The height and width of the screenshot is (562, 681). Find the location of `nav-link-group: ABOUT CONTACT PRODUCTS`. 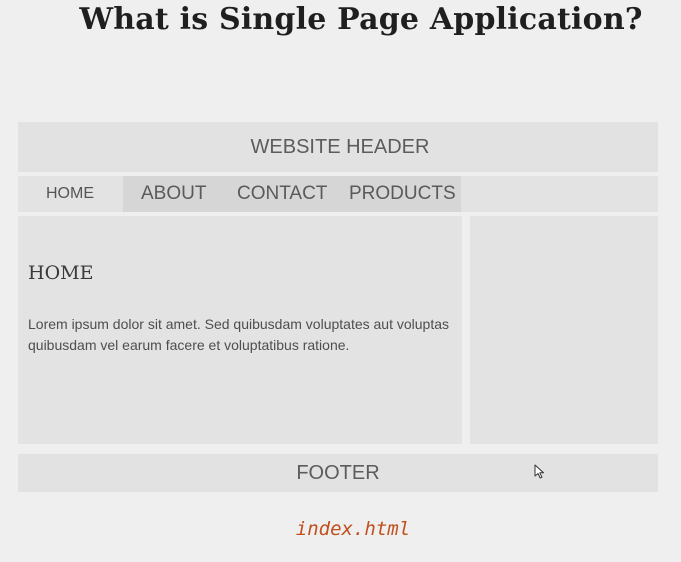

nav-link-group: ABOUT CONTACT PRODUCTS is located at coordinates (292, 194).